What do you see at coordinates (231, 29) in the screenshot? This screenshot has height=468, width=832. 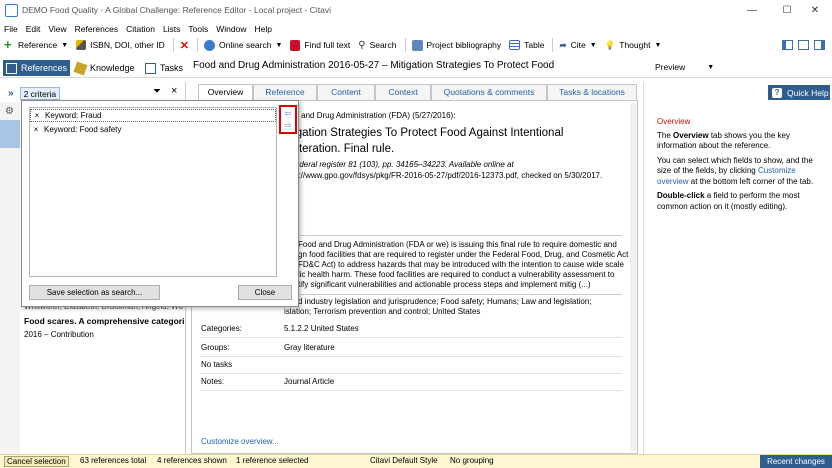 I see `menu-window: Window` at bounding box center [231, 29].